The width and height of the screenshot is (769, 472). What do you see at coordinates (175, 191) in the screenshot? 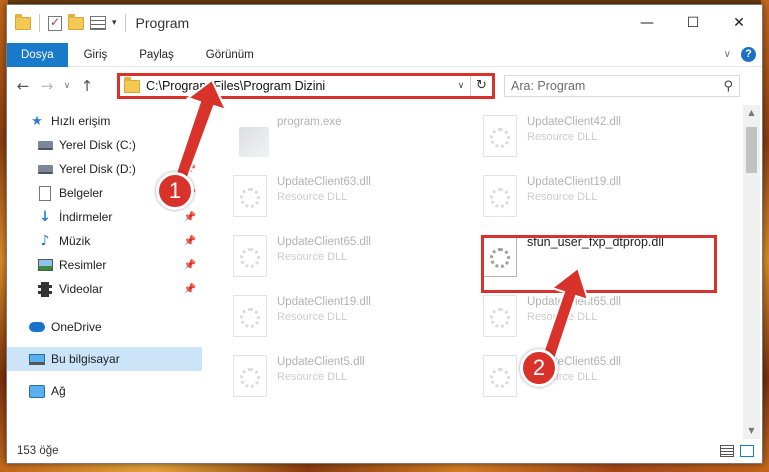
I see `step-1-badge: 1` at bounding box center [175, 191].